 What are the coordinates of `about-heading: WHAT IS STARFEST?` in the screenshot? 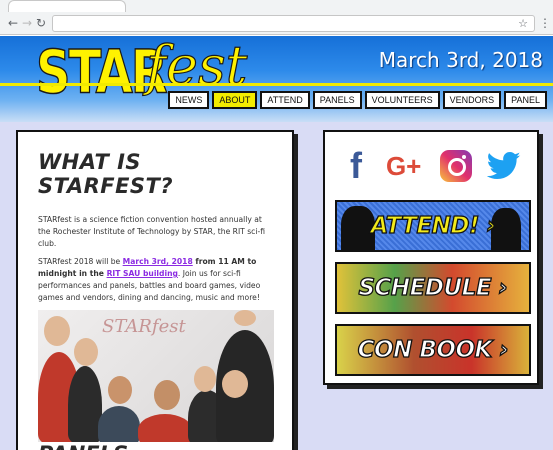 It's located at (106, 174).